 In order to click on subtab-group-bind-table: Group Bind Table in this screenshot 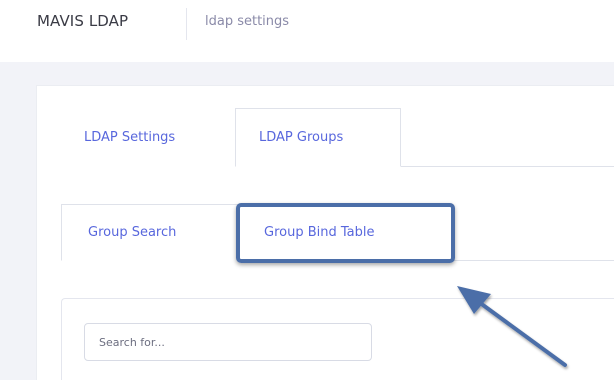, I will do `click(346, 232)`.